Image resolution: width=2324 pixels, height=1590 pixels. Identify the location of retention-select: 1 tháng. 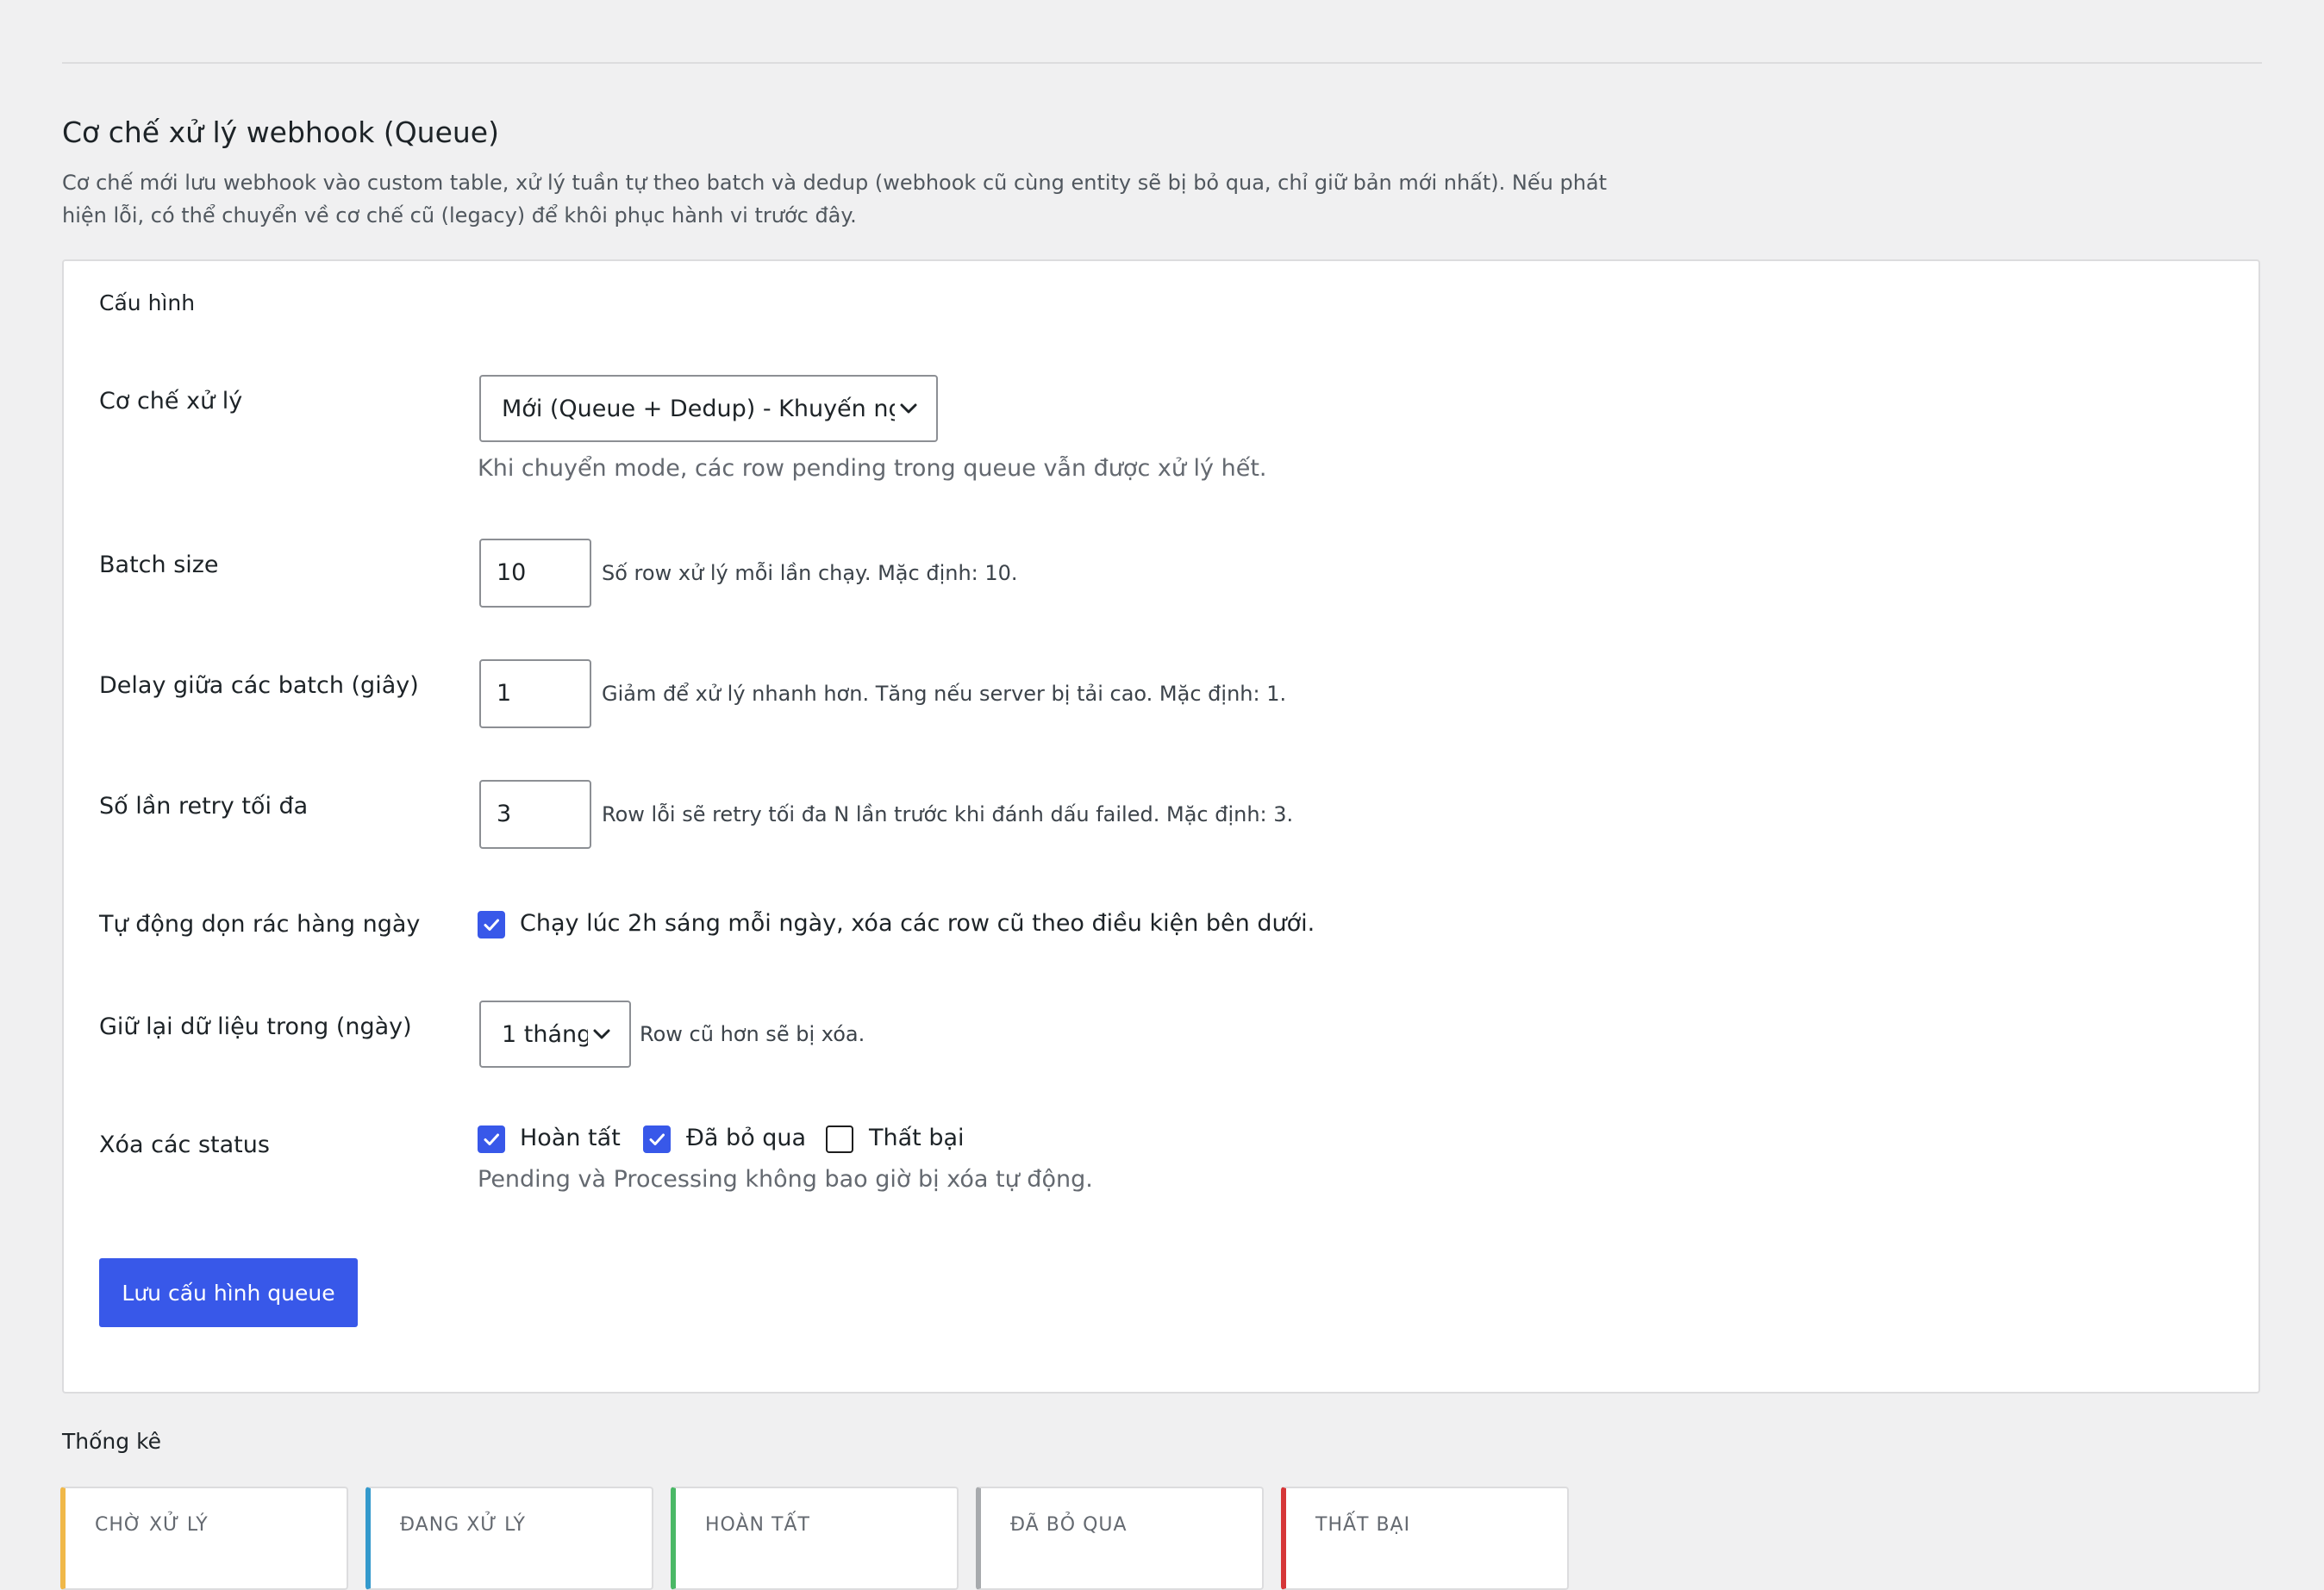
(555, 1035).